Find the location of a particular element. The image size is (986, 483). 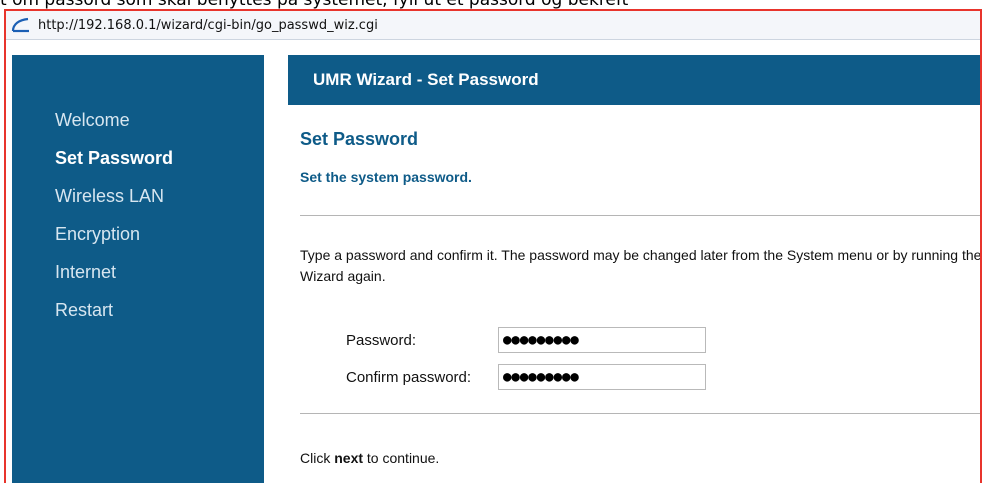

confirm-password-label: Confirm password: is located at coordinates (409, 377).